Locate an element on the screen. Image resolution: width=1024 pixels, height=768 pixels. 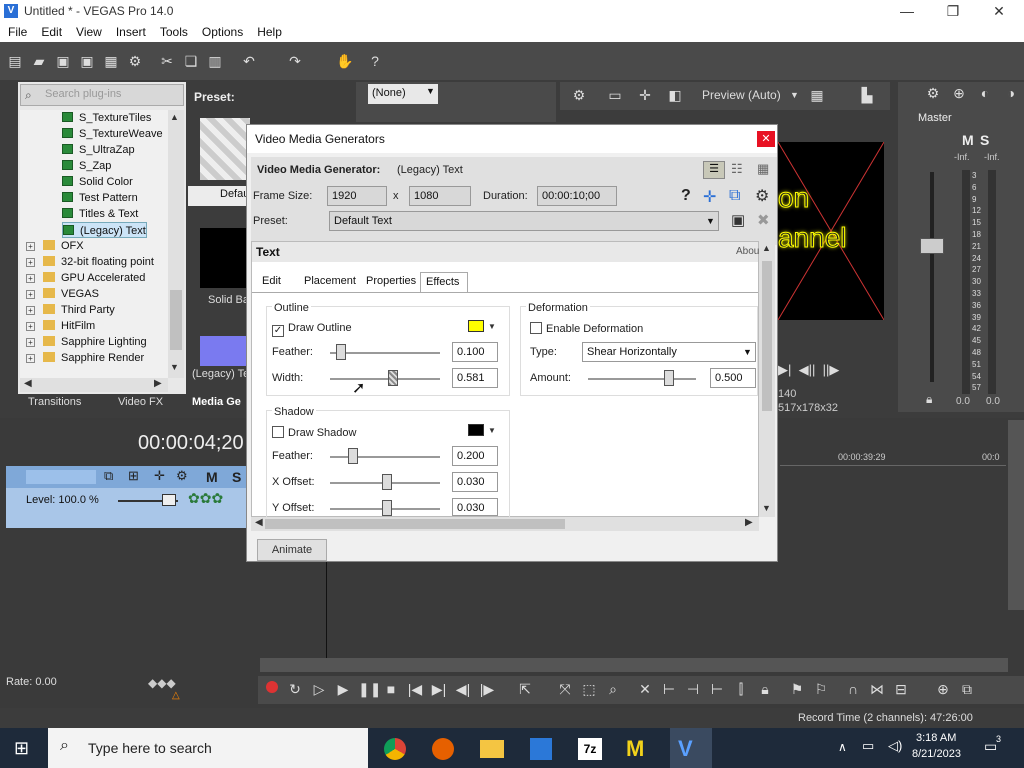
menu-insert: Insert is located at coordinates (130, 31).